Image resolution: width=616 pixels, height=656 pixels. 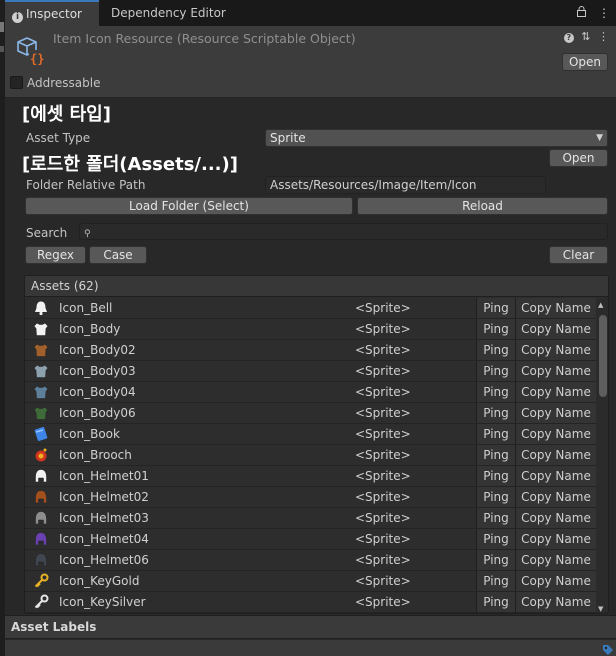 I want to click on open-button: Open, so click(x=585, y=62).